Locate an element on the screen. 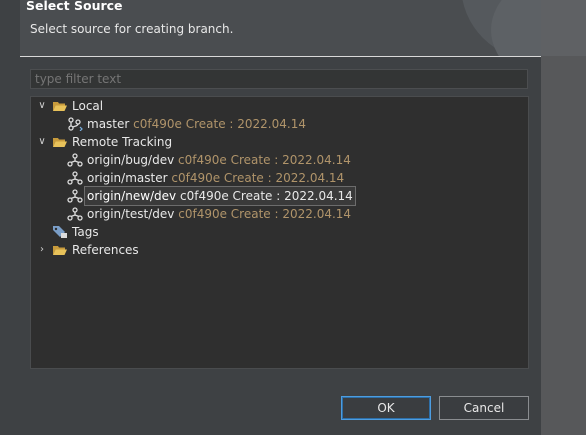  tree-node-label: Remote Tracking is located at coordinates (122, 142).